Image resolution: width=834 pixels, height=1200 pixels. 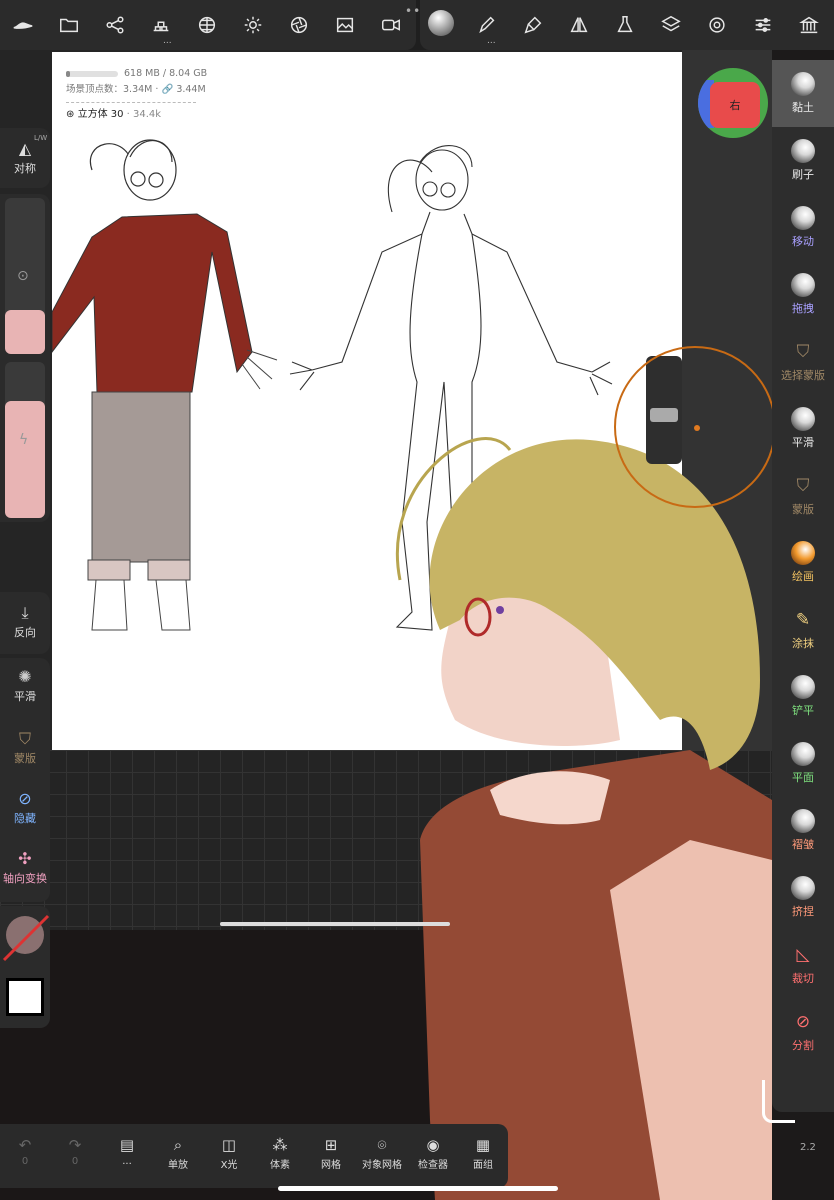 I want to click on image-icon, so click(x=345, y=25).